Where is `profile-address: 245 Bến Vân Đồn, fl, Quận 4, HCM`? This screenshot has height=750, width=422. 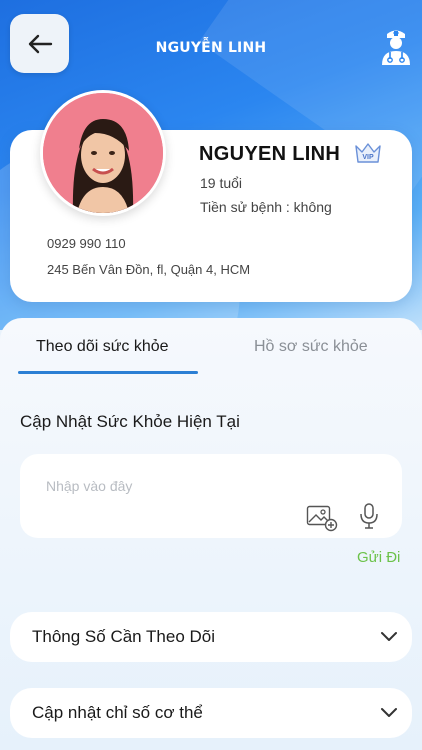 profile-address: 245 Bến Vân Đồn, fl, Quận 4, HCM is located at coordinates (149, 269).